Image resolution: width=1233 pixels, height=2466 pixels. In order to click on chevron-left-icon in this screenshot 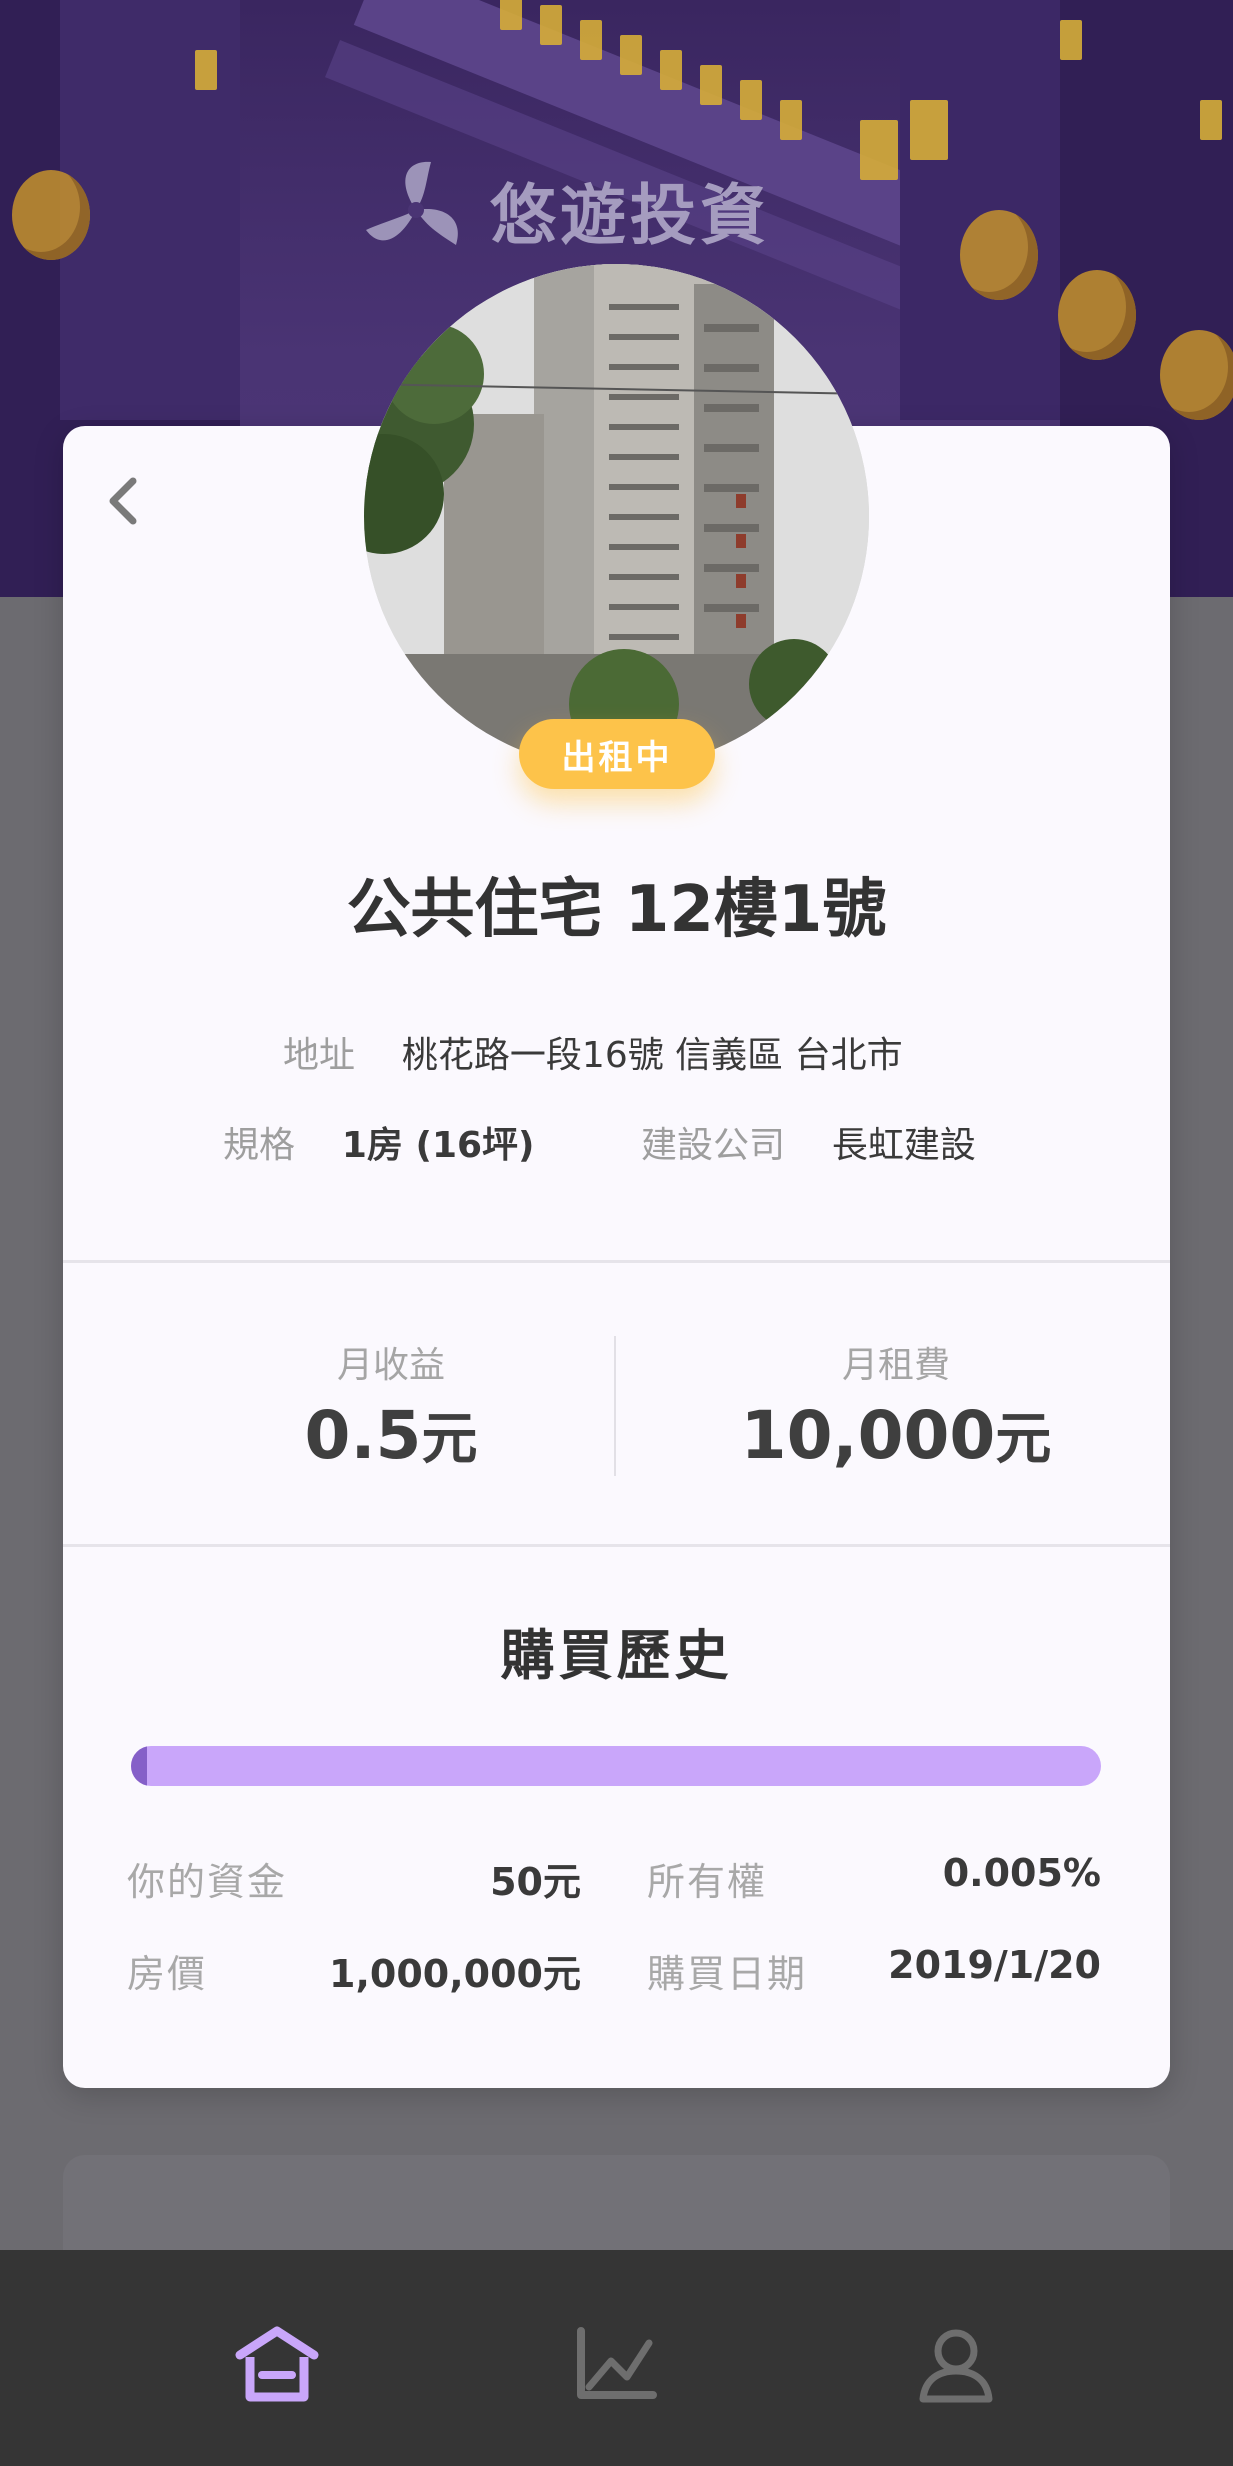, I will do `click(123, 501)`.